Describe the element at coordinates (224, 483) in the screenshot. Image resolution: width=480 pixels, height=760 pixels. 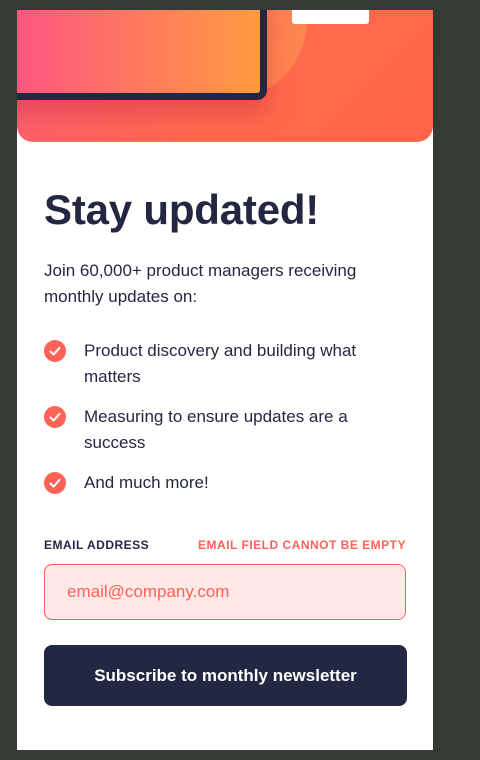
I see `feature-item: And much more!` at that location.